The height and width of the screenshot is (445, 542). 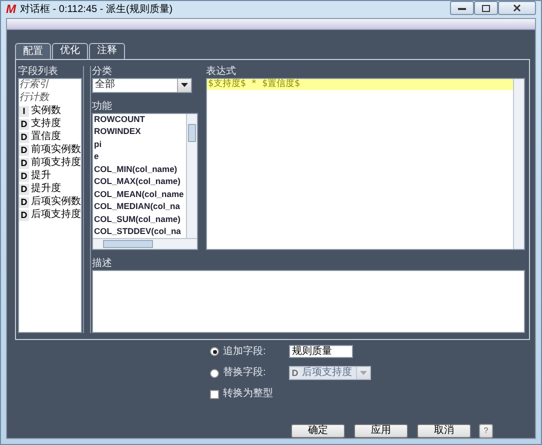 I want to click on function-list-item: COL_MEDIAN(col_na, so click(x=139, y=207).